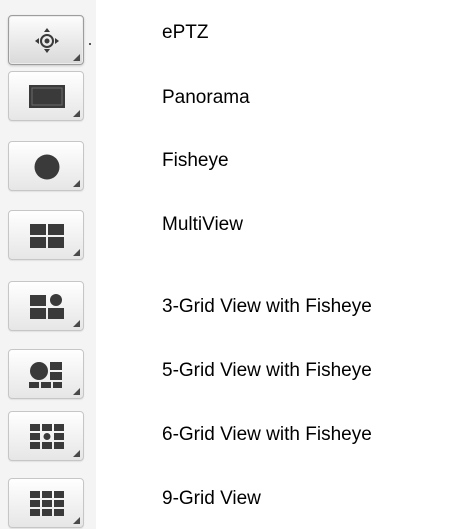 The width and height of the screenshot is (458, 529). Describe the element at coordinates (267, 370) in the screenshot. I see `view-mode-label-grid-5-fisheye: 5-Grid View with Fisheye` at that location.